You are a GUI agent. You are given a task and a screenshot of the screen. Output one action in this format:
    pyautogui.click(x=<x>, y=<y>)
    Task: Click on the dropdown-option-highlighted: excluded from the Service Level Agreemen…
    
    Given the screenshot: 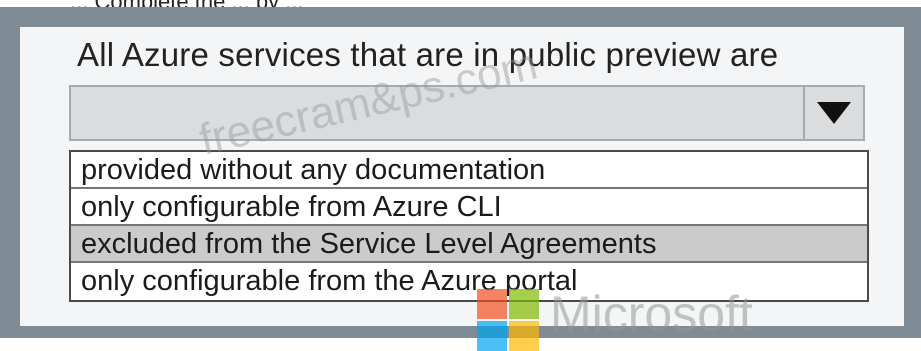 What is the action you would take?
    pyautogui.click(x=469, y=244)
    